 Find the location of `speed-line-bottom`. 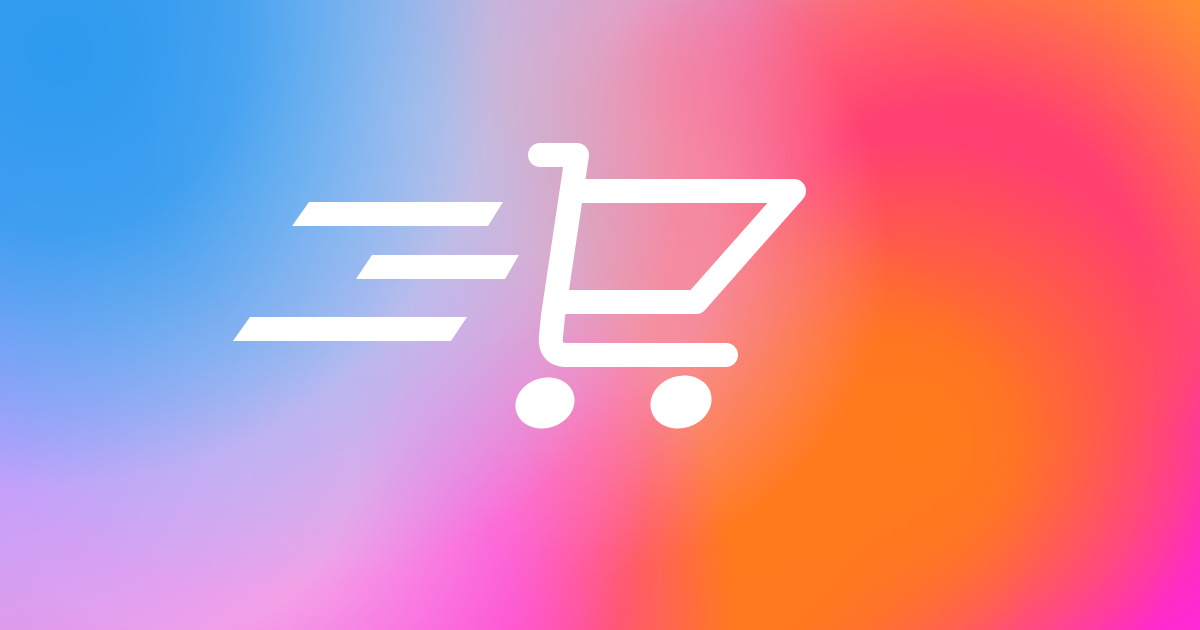

speed-line-bottom is located at coordinates (350, 329).